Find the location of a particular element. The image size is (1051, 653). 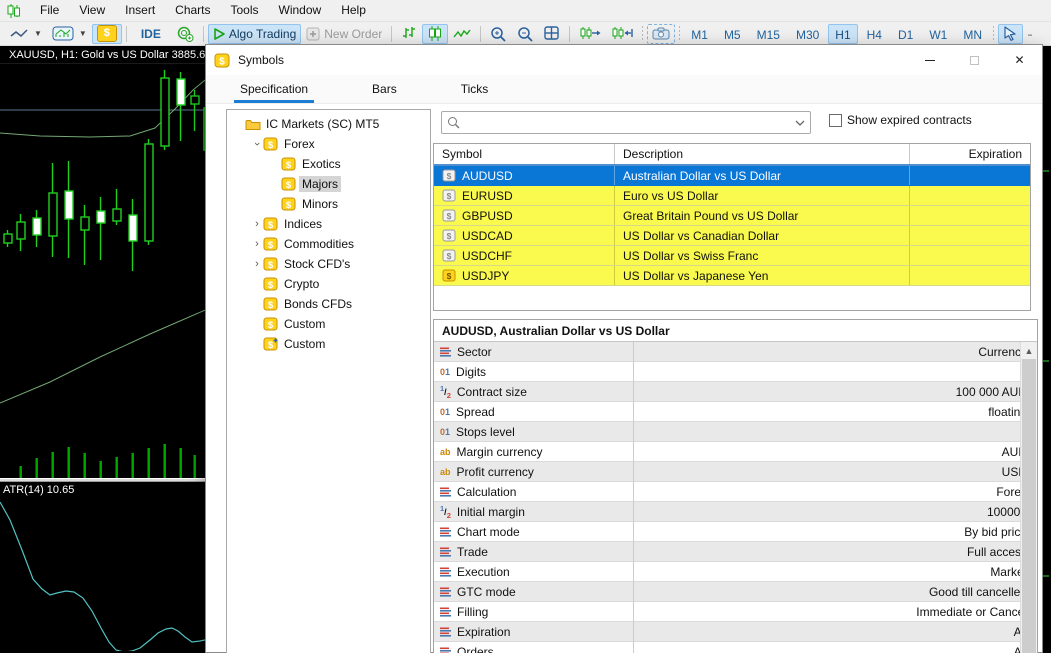

menu-item-help: Help is located at coordinates (353, 10).